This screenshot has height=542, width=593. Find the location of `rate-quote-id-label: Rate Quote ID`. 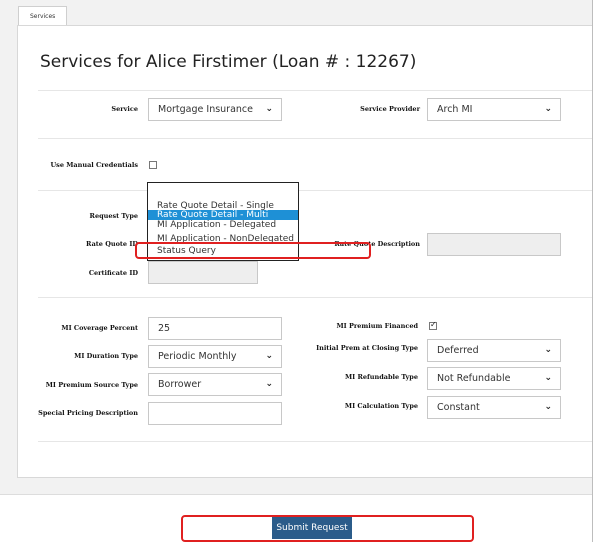

rate-quote-id-label: Rate Quote ID is located at coordinates (112, 244).